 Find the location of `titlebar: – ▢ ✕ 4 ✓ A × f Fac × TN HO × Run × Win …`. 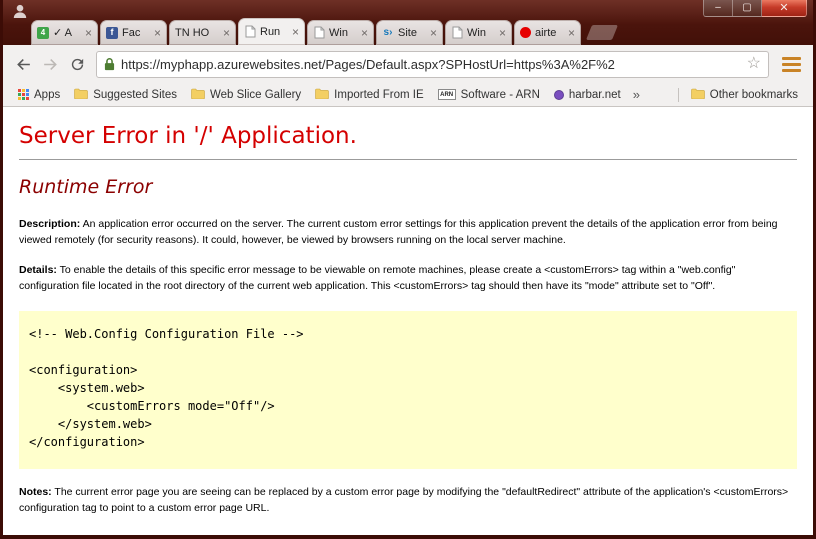

titlebar: – ▢ ✕ 4 ✓ A × f Fac × TN HO × Run × Win … is located at coordinates (408, 22).